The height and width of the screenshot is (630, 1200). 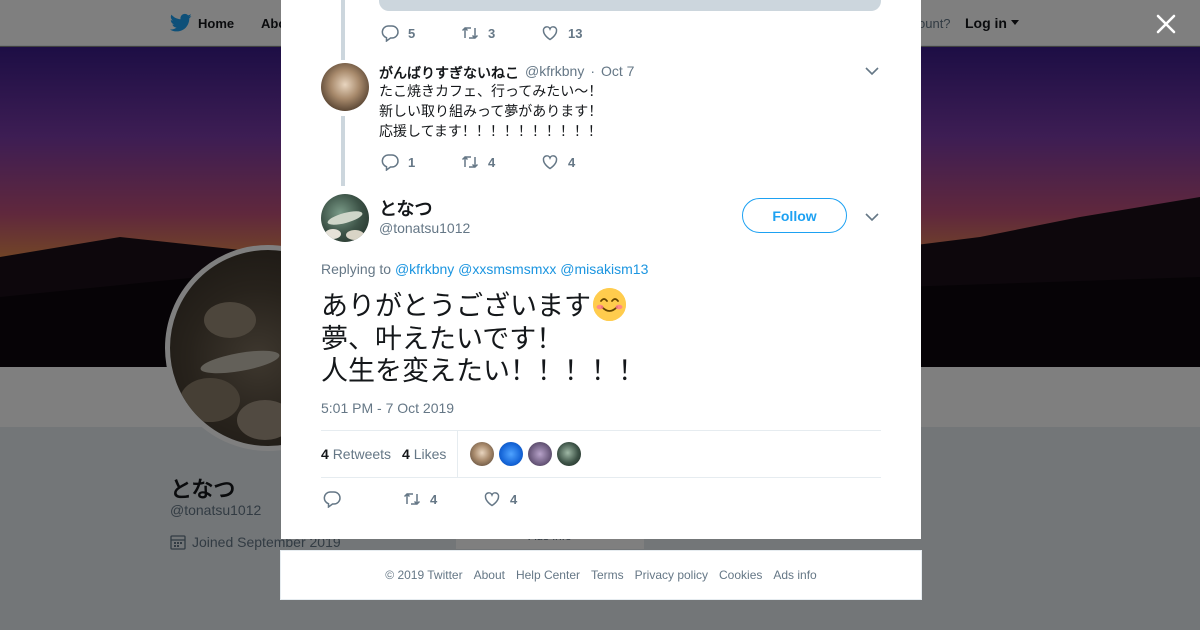 I want to click on reply-date: Oct 7, so click(x=617, y=73).